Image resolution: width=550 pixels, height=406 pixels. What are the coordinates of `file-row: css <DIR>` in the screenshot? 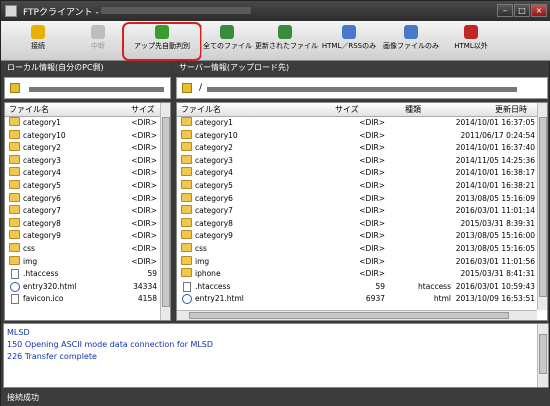 It's located at (82, 249).